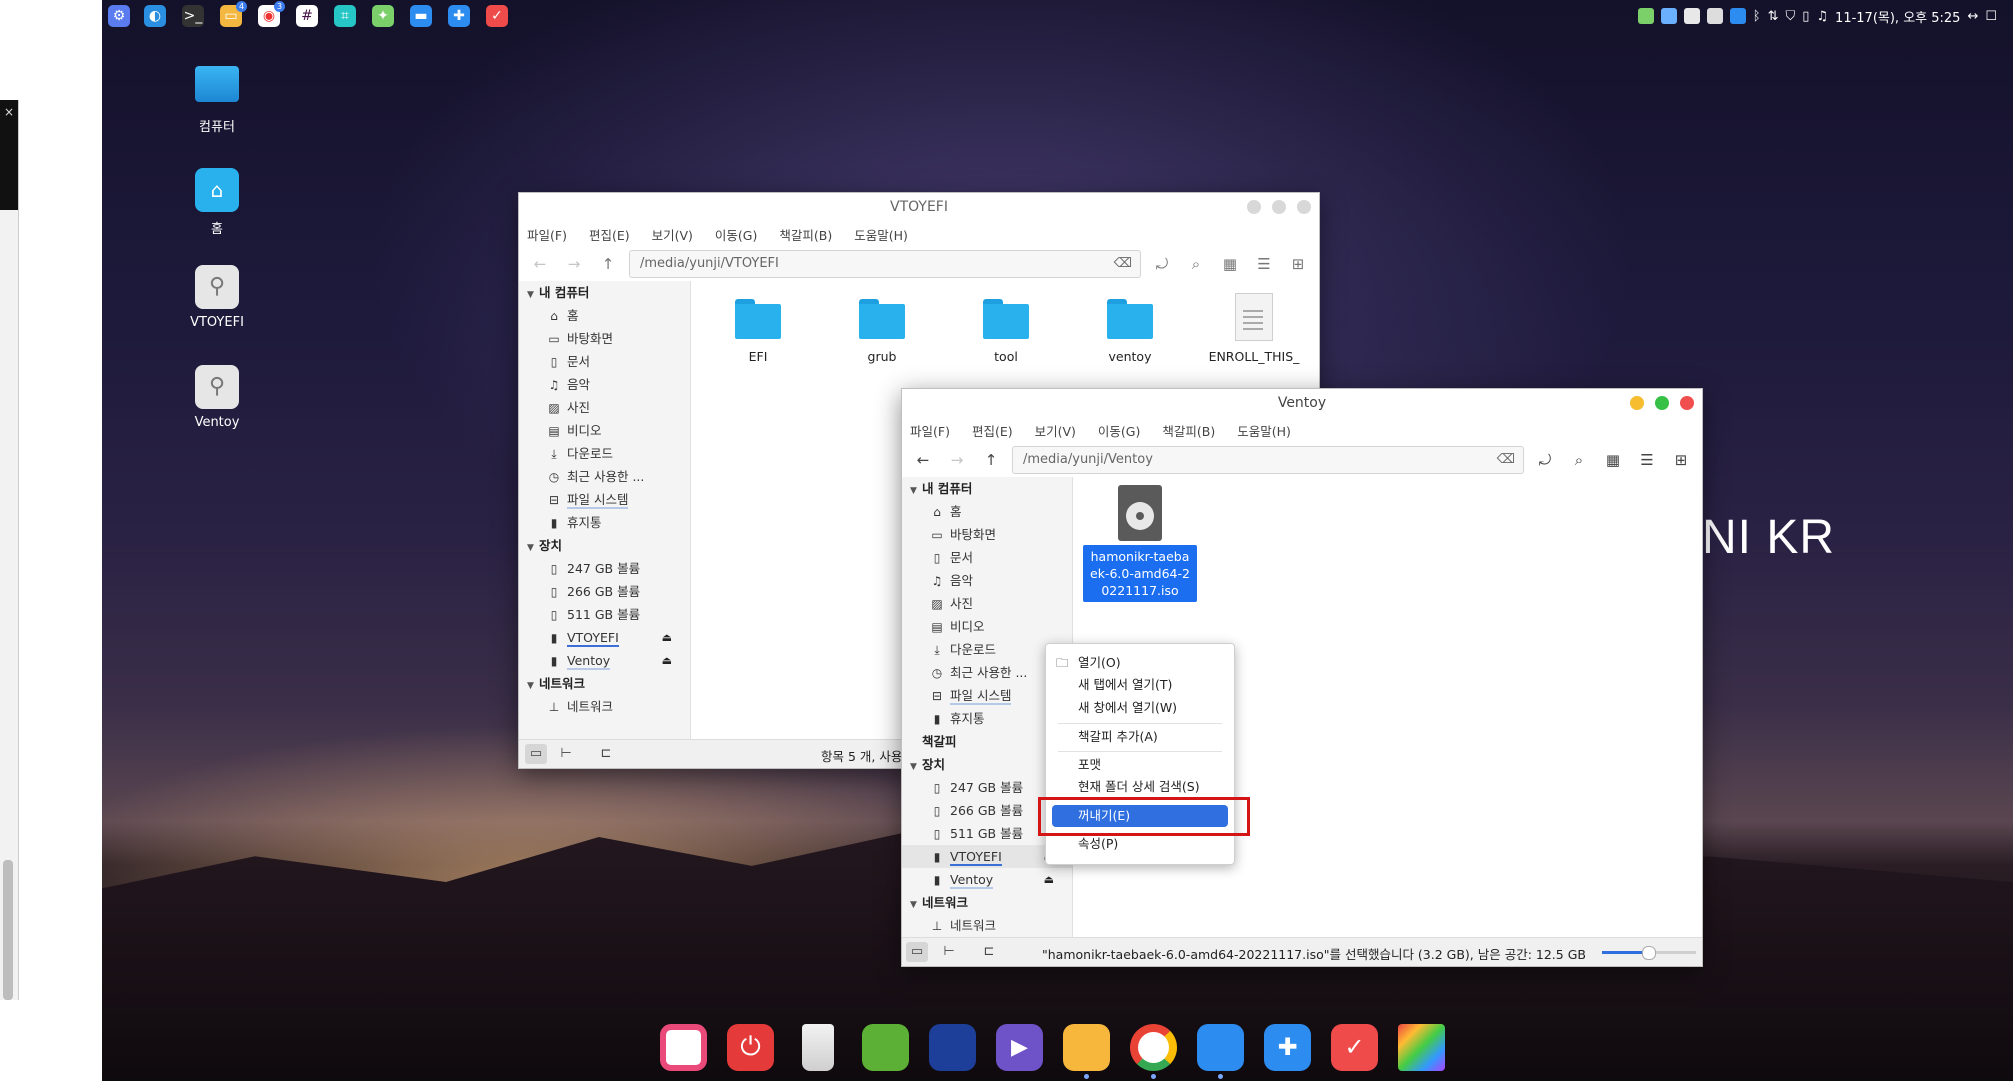 The image size is (2013, 1081). What do you see at coordinates (307, 16) in the screenshot?
I see `slack-icon: #` at bounding box center [307, 16].